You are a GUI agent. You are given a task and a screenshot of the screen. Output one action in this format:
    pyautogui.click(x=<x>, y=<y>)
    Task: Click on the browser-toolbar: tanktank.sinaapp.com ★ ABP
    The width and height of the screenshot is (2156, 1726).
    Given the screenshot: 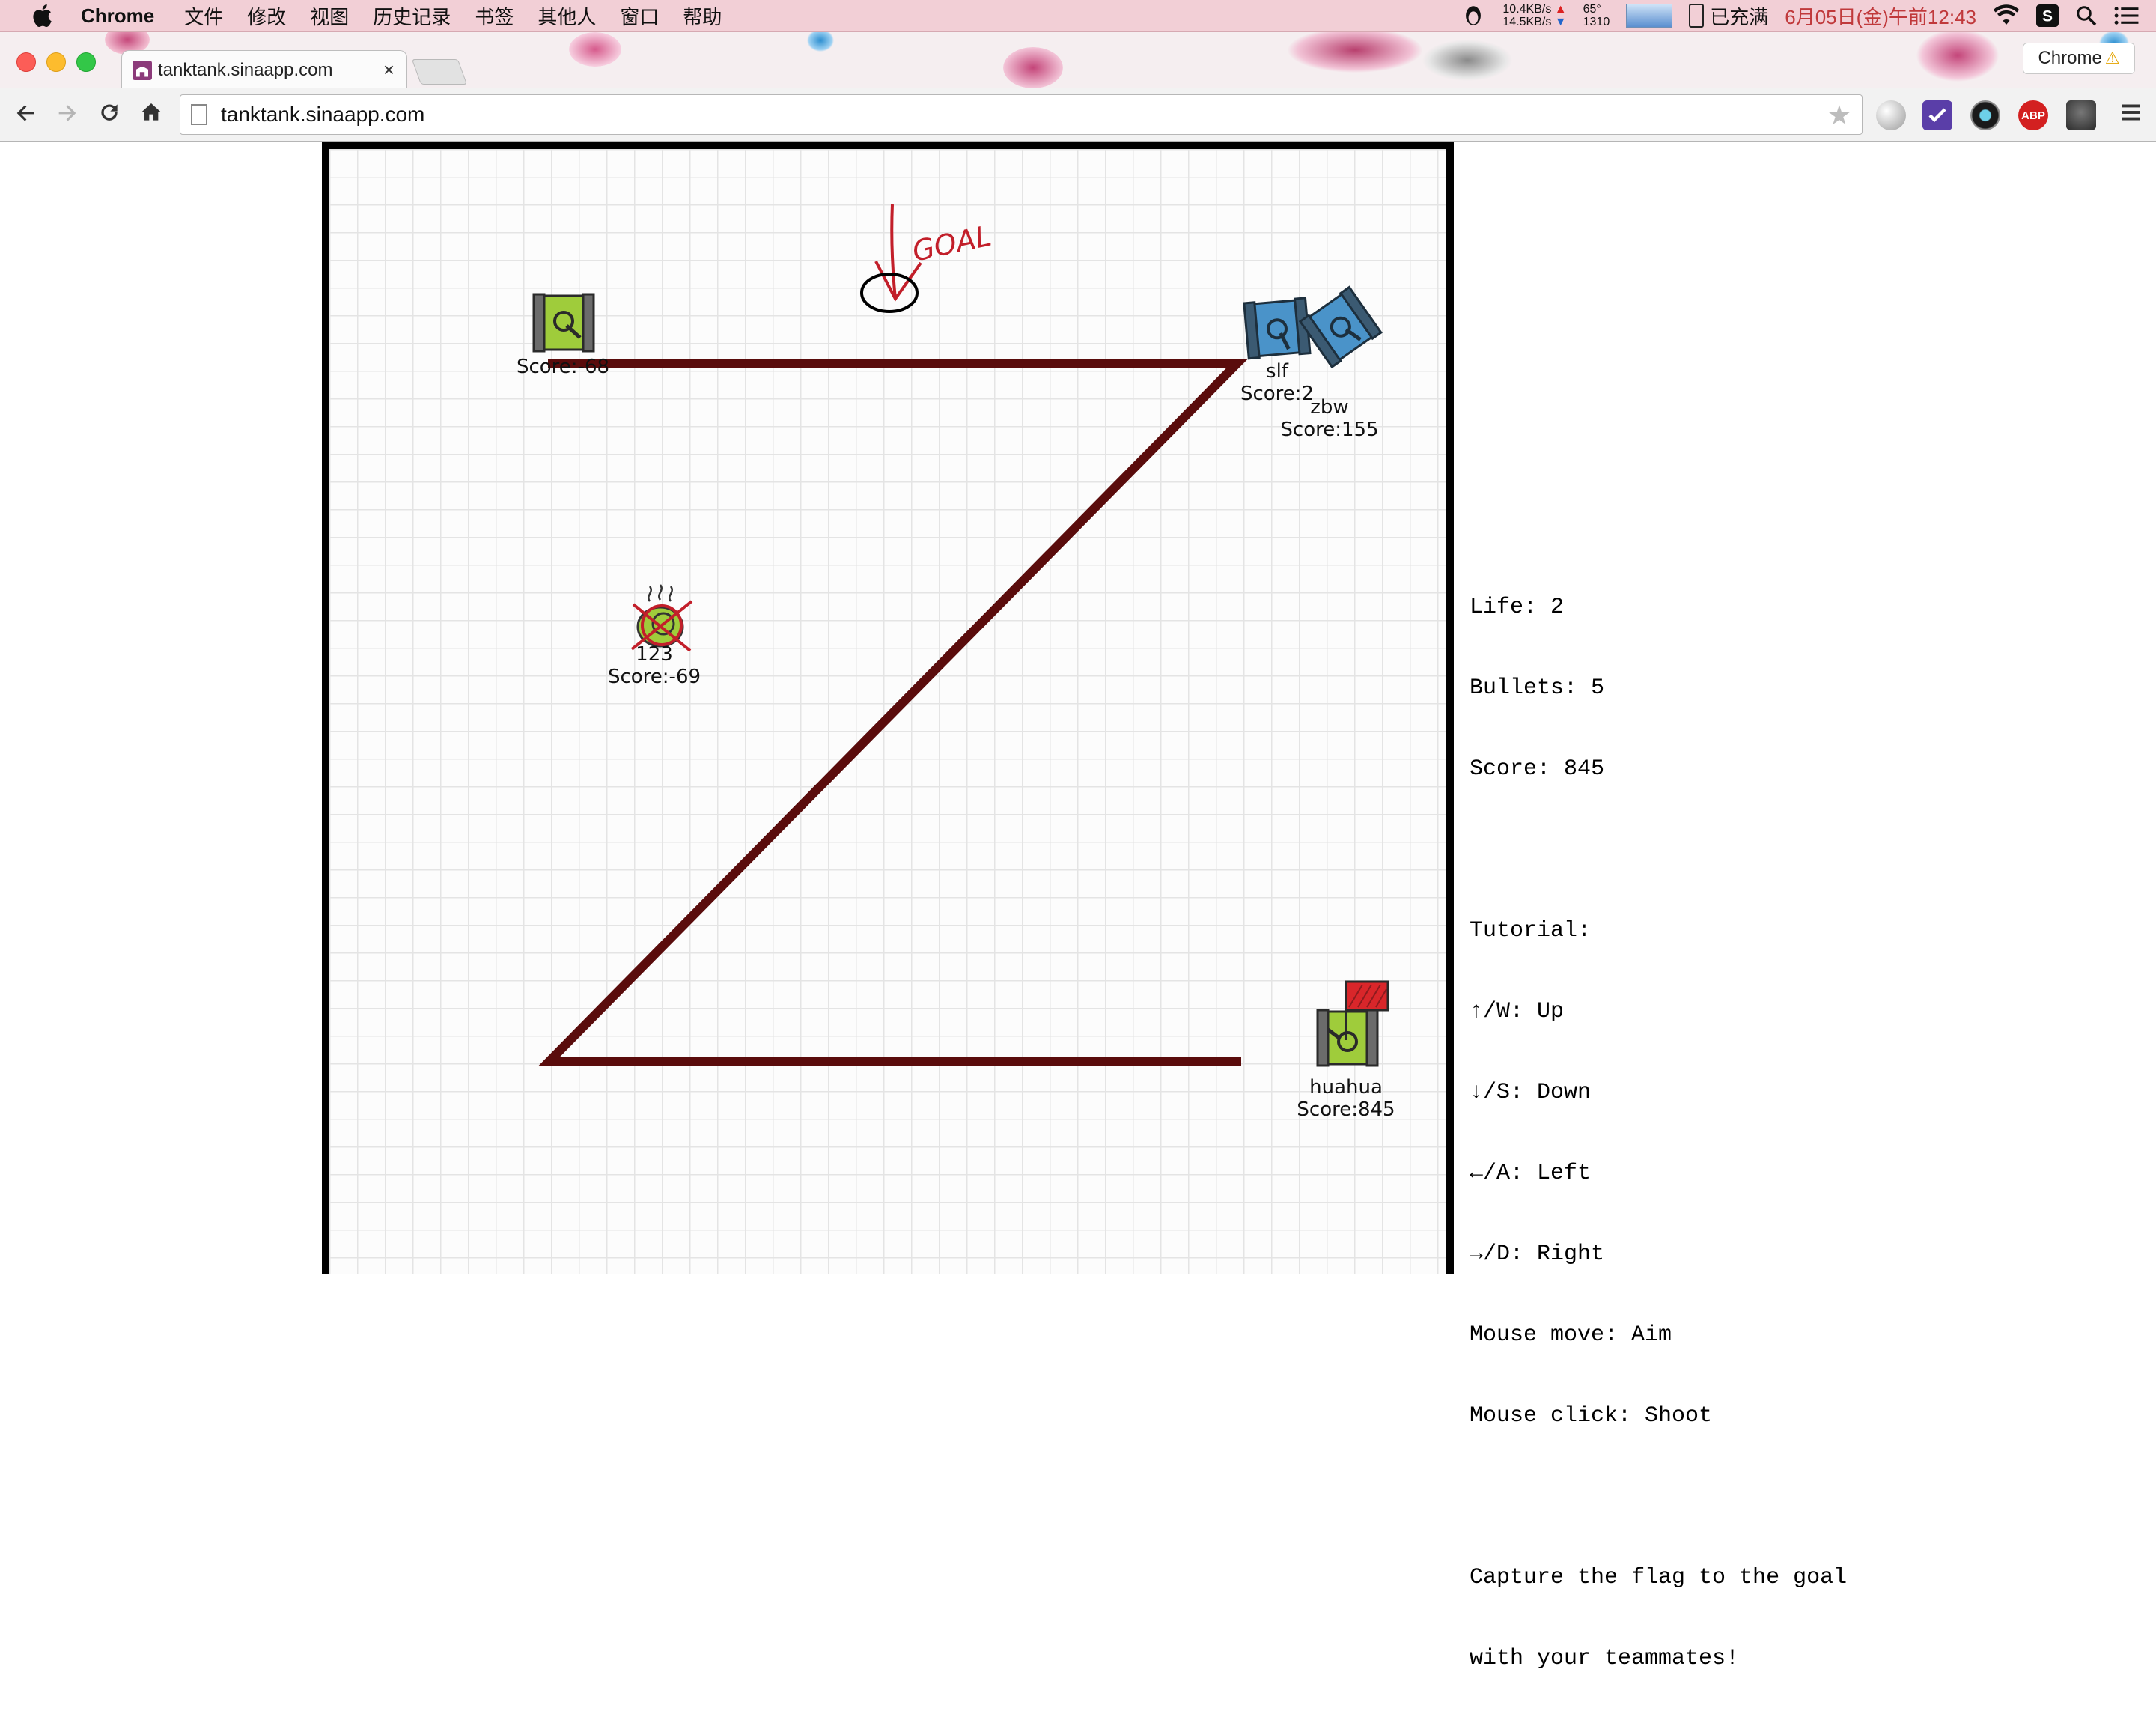 What is the action you would take?
    pyautogui.click(x=1078, y=115)
    